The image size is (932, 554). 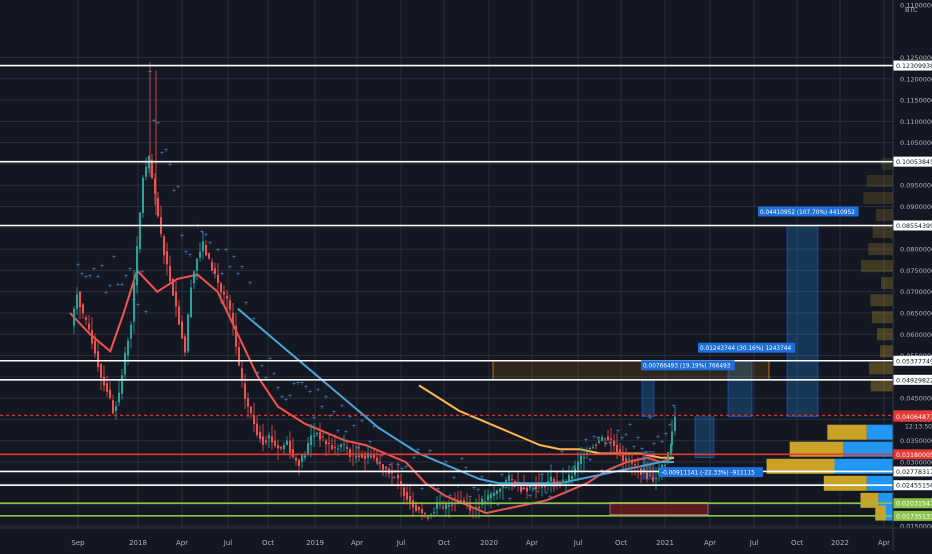 I want to click on y-tick-label: 0.0300000, so click(x=916, y=463).